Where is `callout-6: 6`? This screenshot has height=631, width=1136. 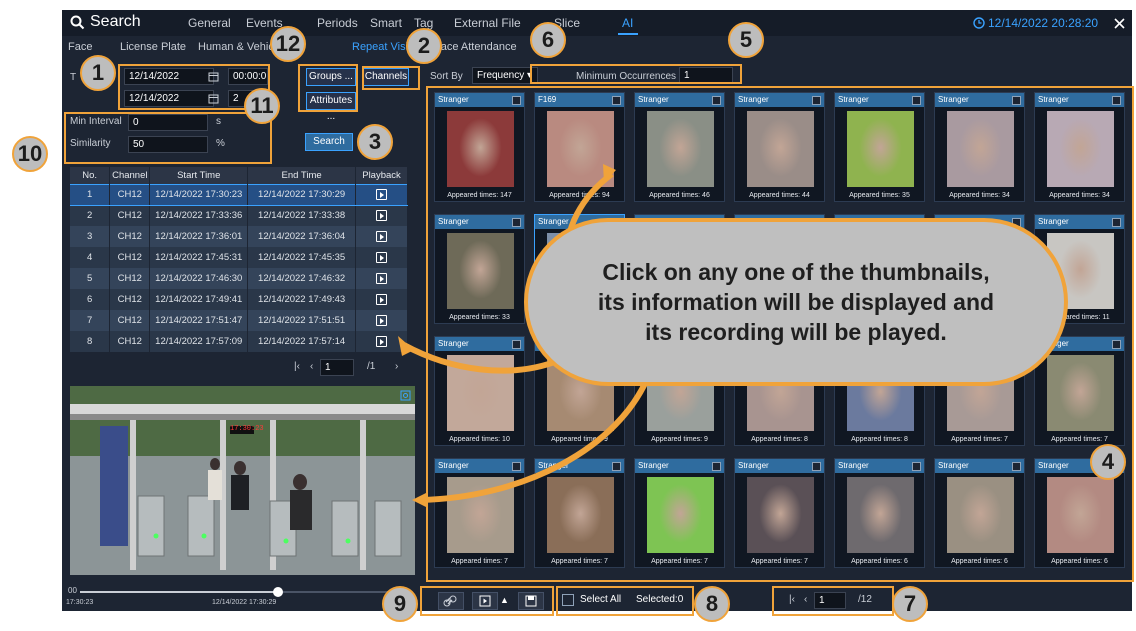 callout-6: 6 is located at coordinates (548, 40).